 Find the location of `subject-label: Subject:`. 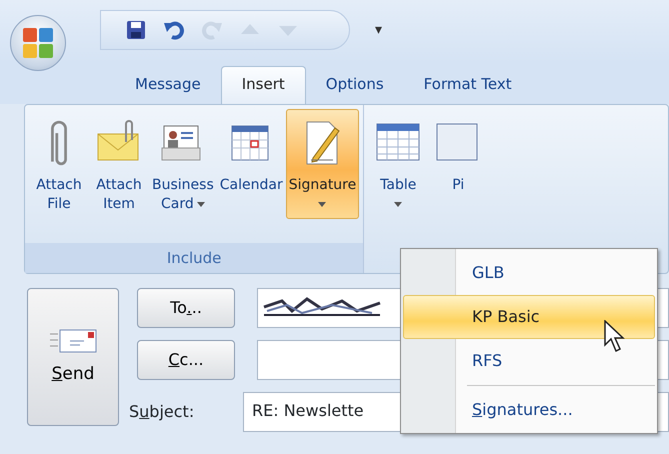

subject-label: Subject: is located at coordinates (162, 412).